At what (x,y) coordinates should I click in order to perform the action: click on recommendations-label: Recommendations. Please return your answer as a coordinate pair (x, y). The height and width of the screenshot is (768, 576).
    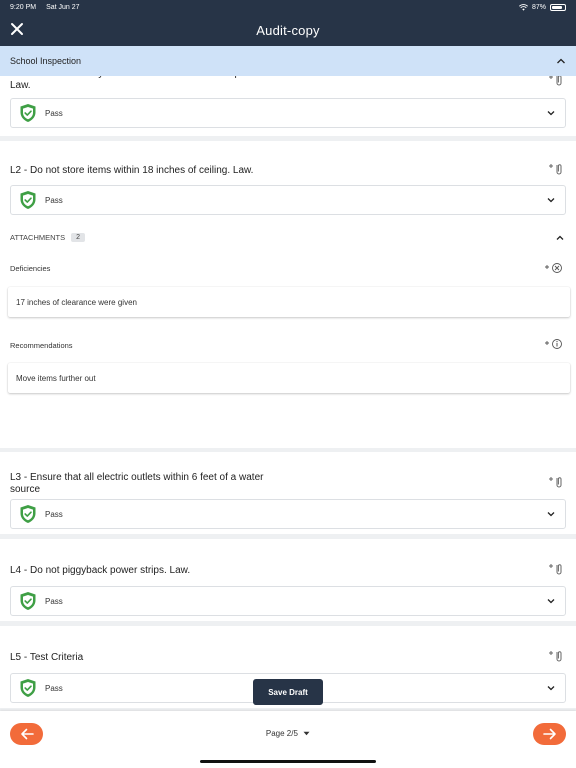
    Looking at the image, I should click on (41, 345).